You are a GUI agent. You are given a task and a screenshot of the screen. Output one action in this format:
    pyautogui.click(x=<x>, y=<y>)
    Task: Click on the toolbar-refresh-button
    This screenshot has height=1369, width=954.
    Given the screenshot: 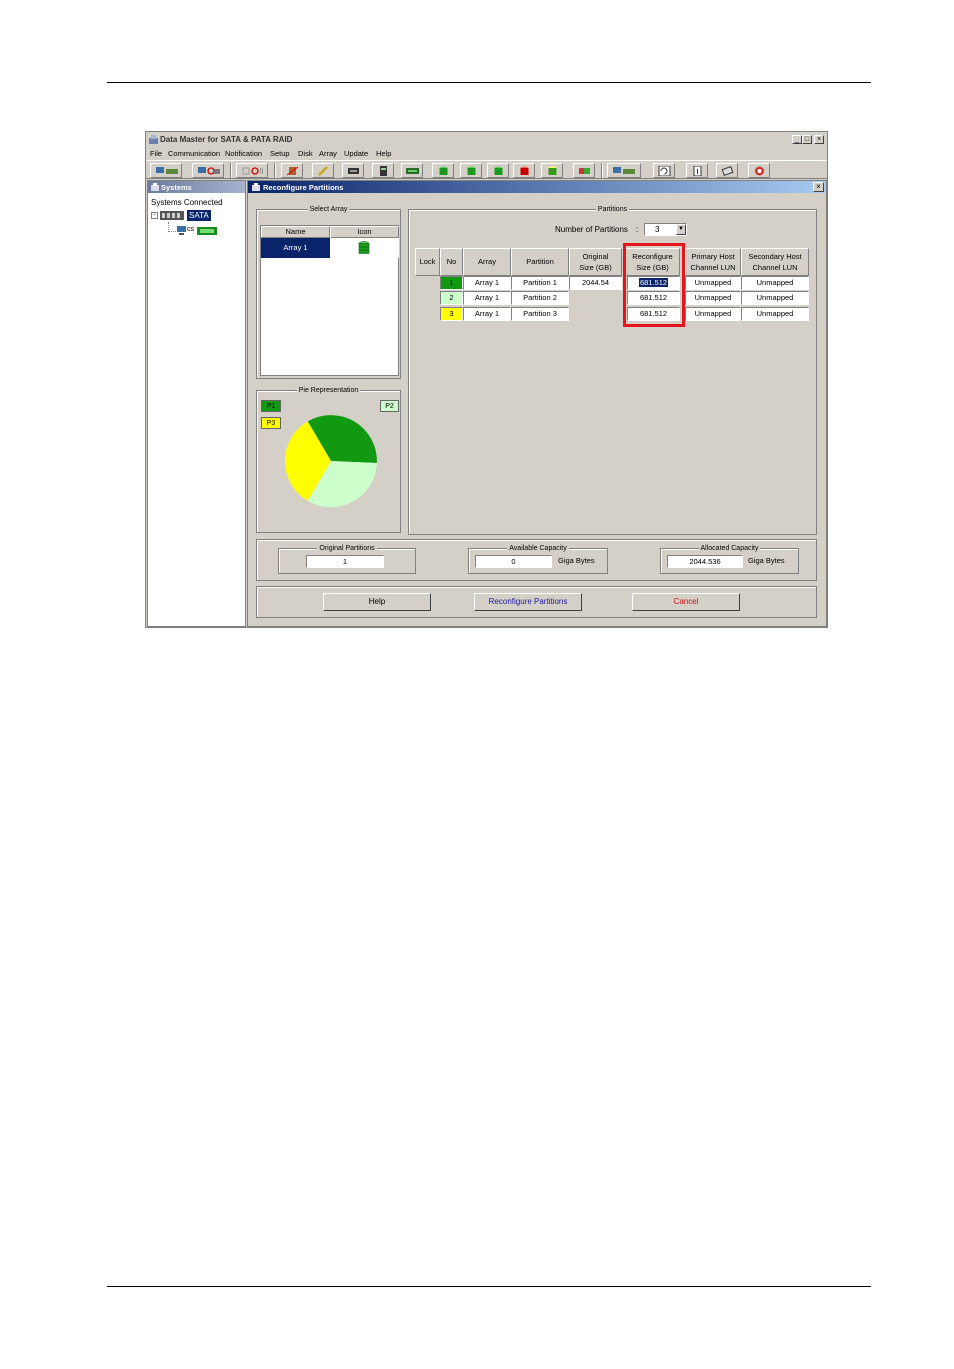 What is the action you would take?
    pyautogui.click(x=664, y=170)
    